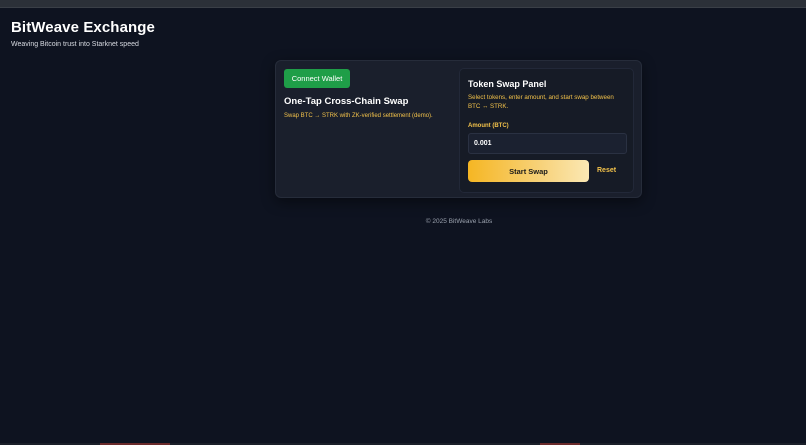  What do you see at coordinates (459, 221) in the screenshot?
I see `footer-copyright: © 2025 BitWeave Labs` at bounding box center [459, 221].